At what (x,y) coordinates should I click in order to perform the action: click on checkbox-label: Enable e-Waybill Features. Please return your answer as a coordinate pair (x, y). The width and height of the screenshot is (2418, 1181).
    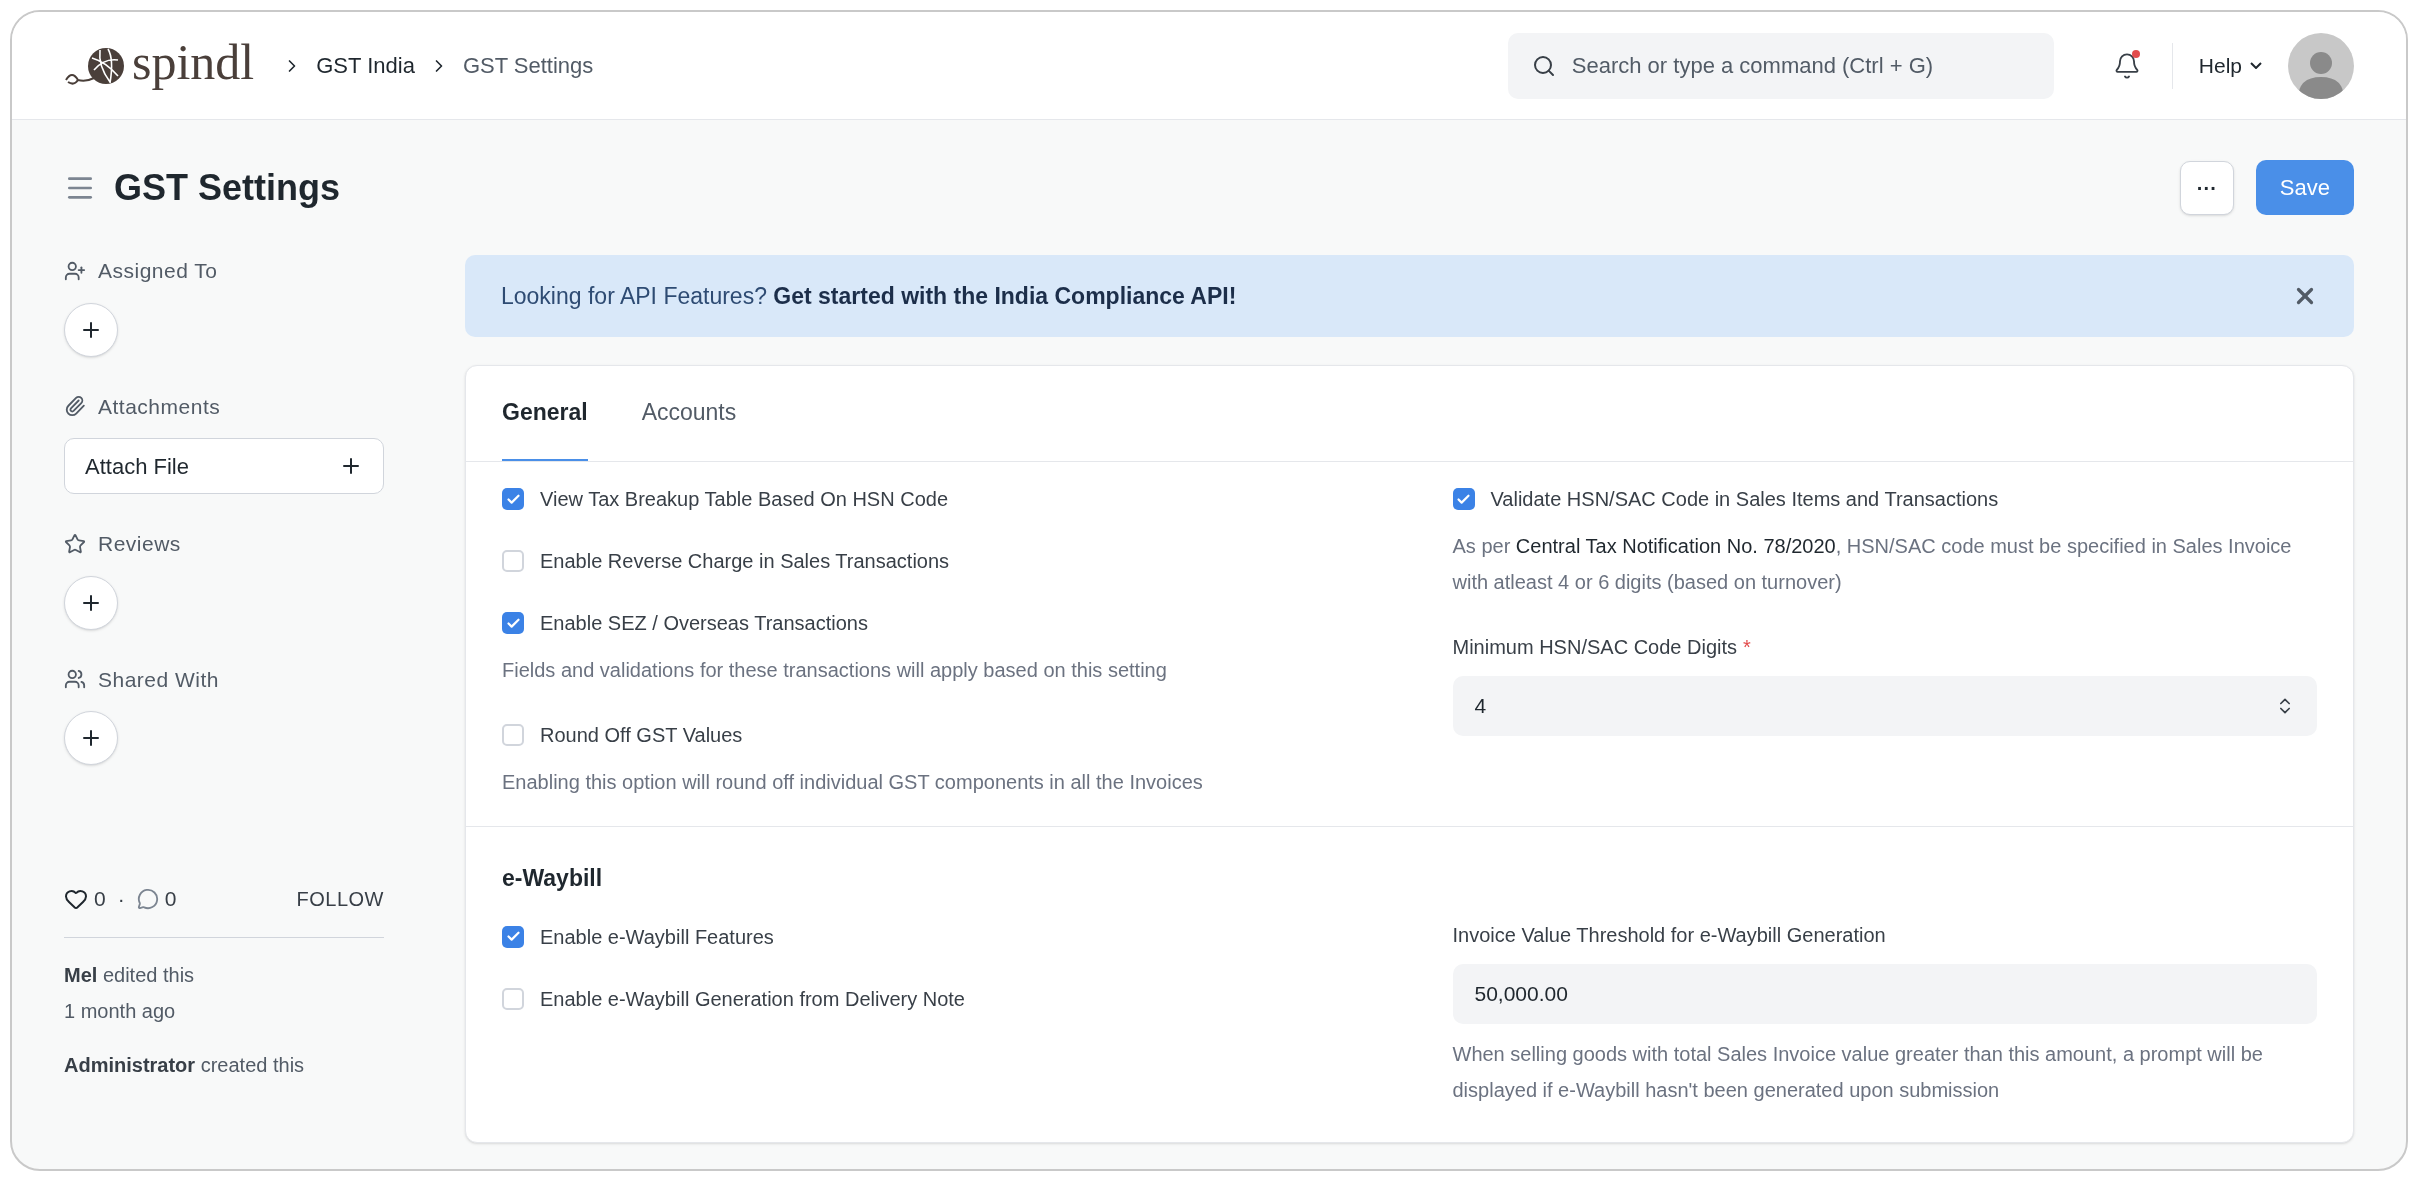
    Looking at the image, I should click on (657, 937).